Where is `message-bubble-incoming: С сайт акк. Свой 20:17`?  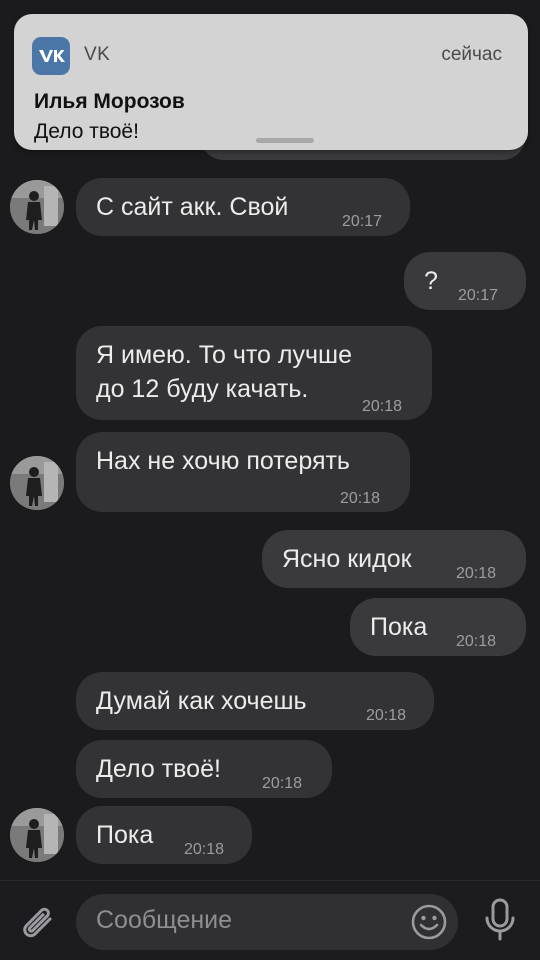 message-bubble-incoming: С сайт акк. Свой 20:17 is located at coordinates (243, 207).